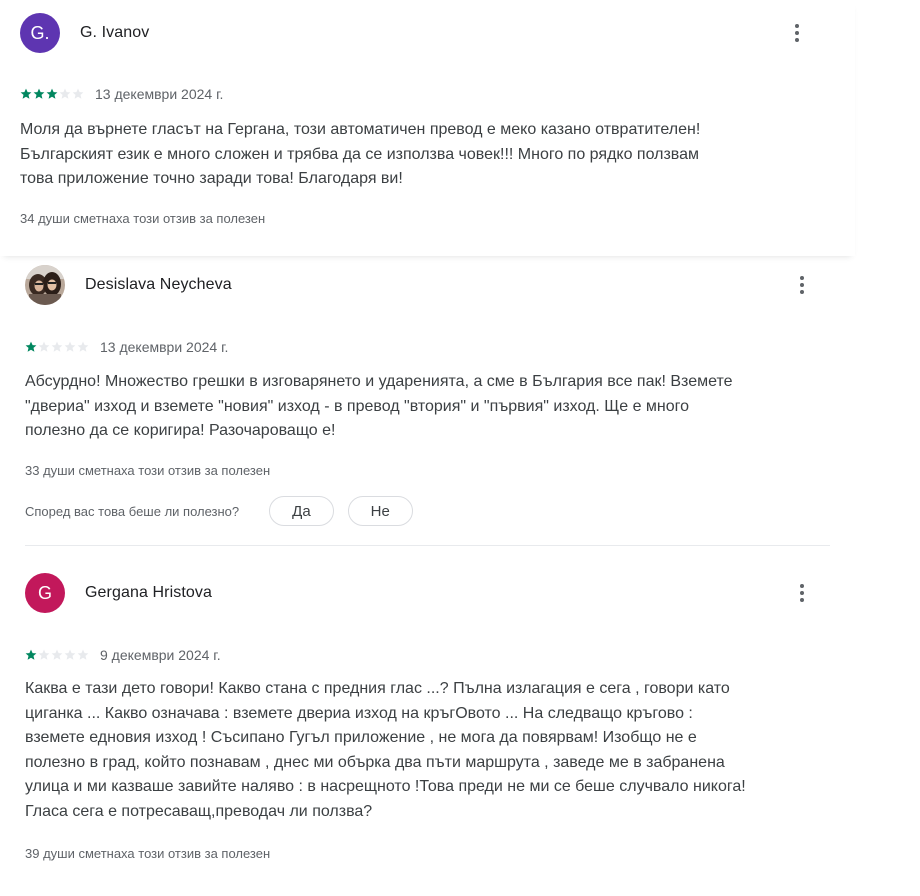 This screenshot has width=920, height=896. What do you see at coordinates (132, 511) in the screenshot?
I see `helpful-question-label: Според вас това беше ли полезно?` at bounding box center [132, 511].